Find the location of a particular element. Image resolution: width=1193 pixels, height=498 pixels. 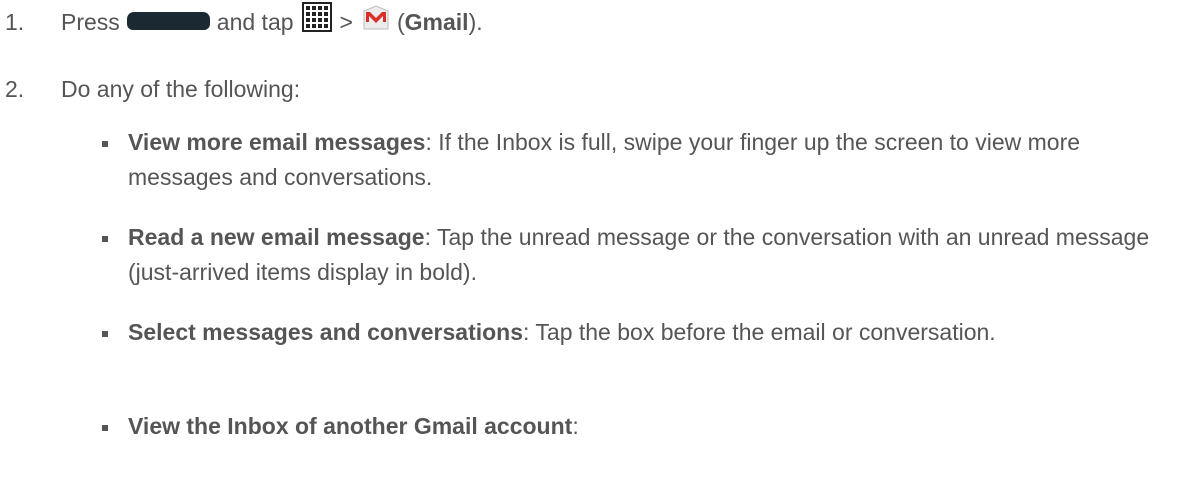

step-body: Press and tap > (Gmail). is located at coordinates (272, 19).